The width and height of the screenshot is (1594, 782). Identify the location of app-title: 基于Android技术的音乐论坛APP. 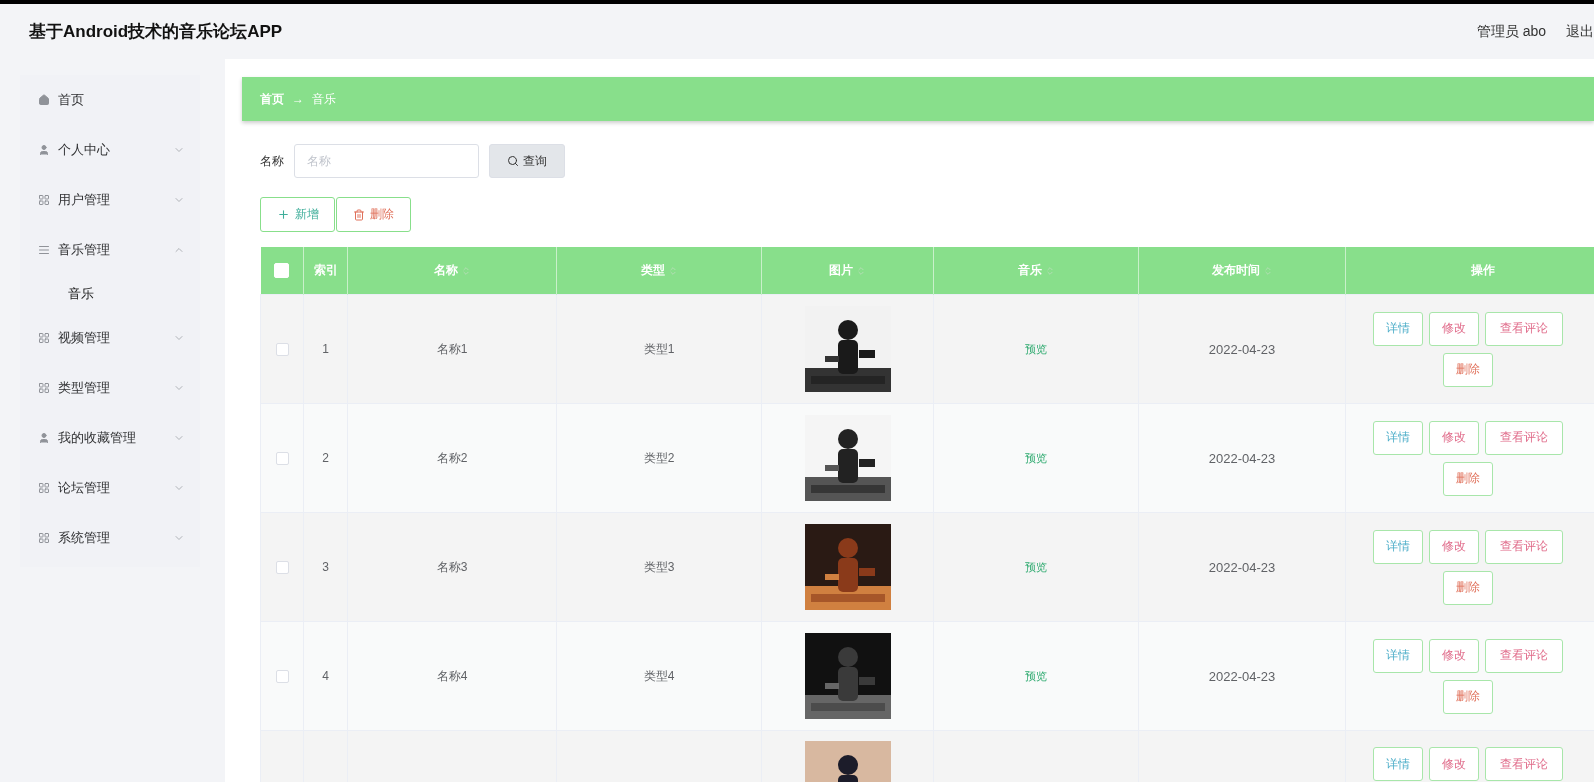
(156, 32).